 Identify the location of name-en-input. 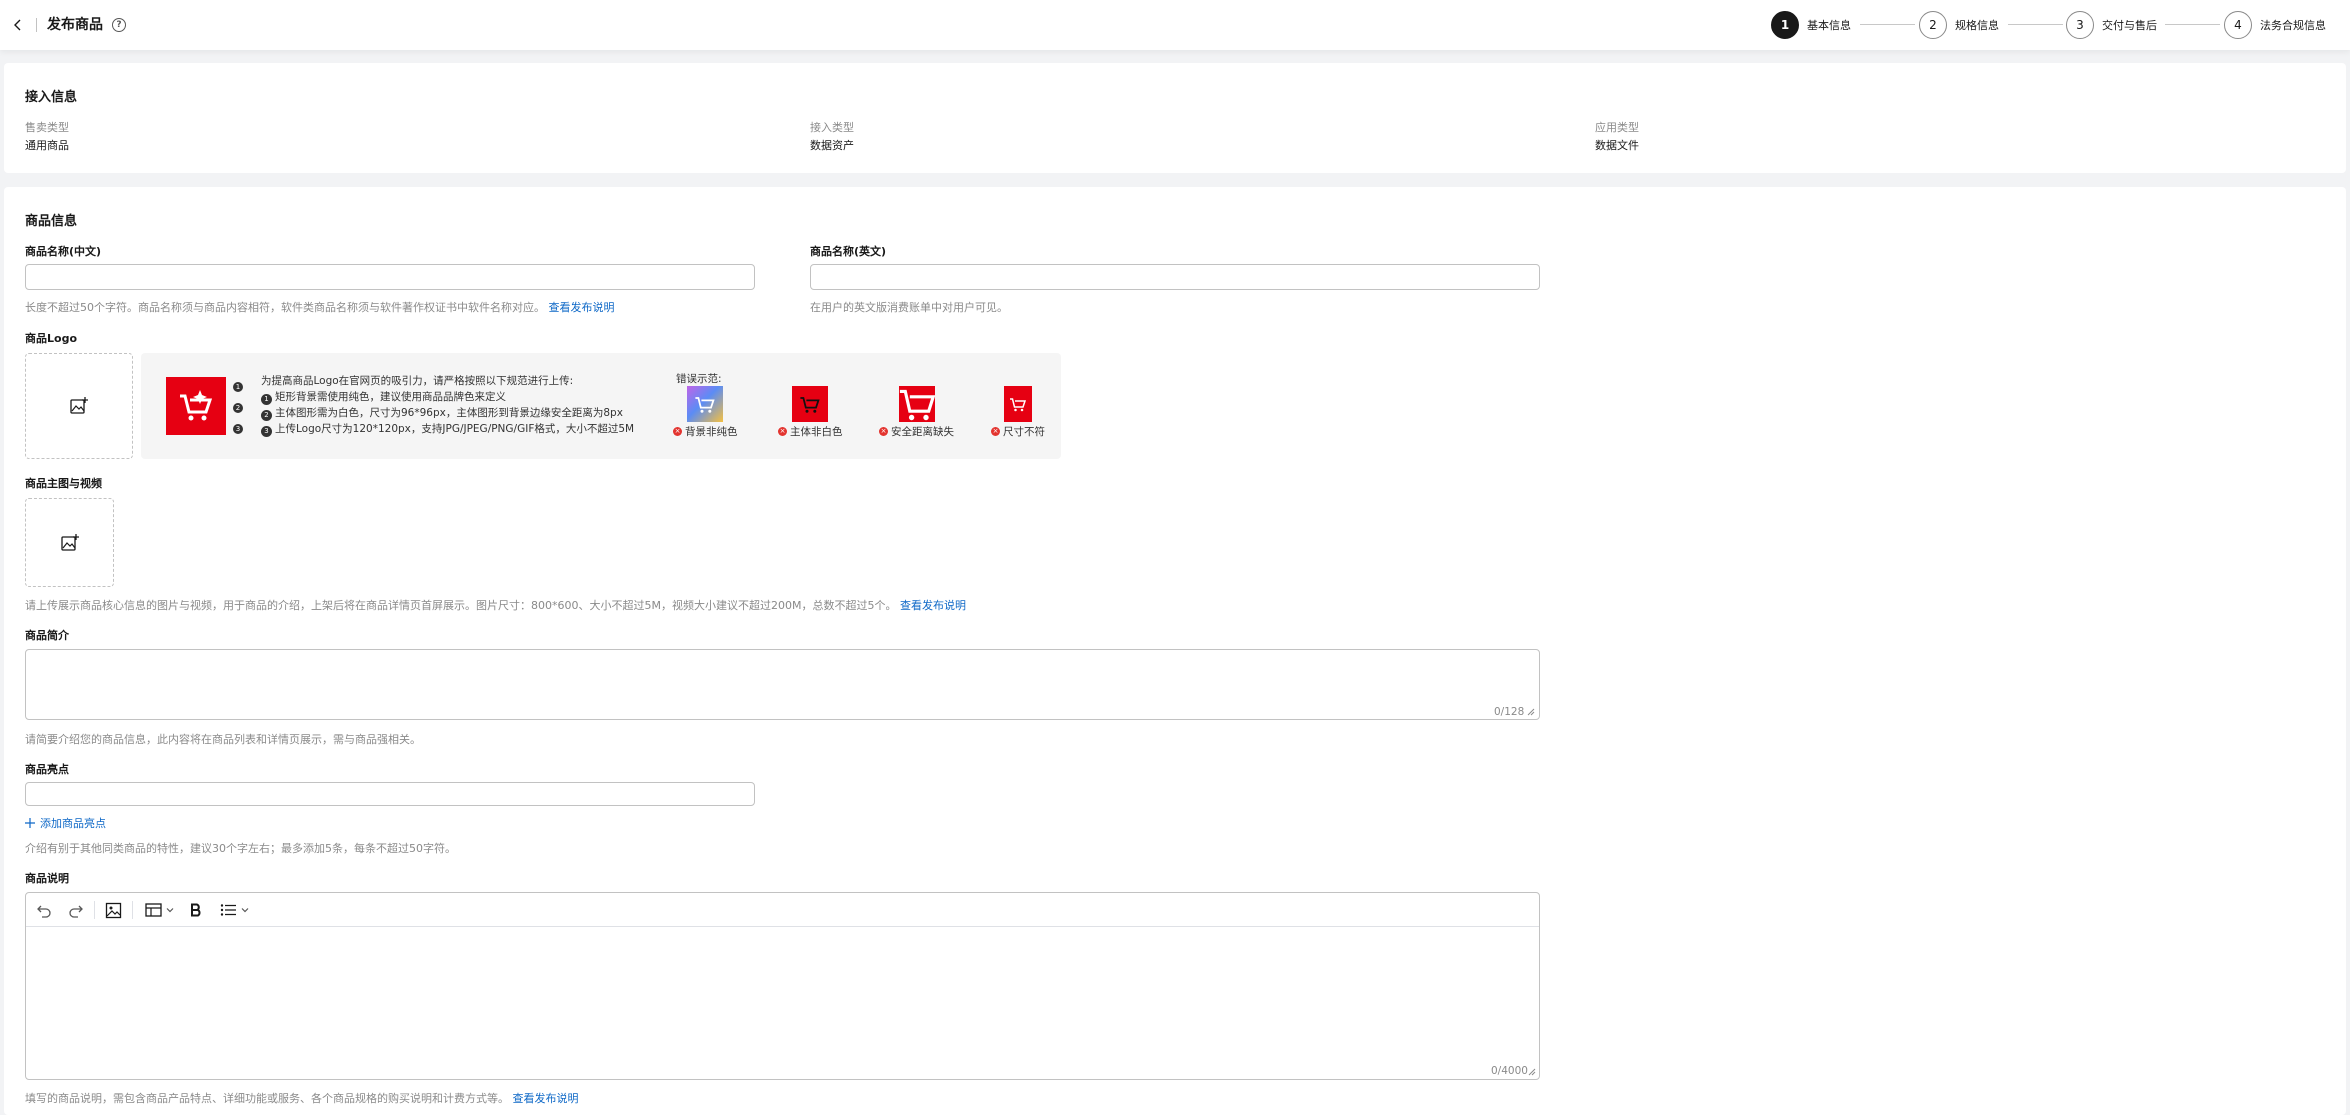
(1175, 277).